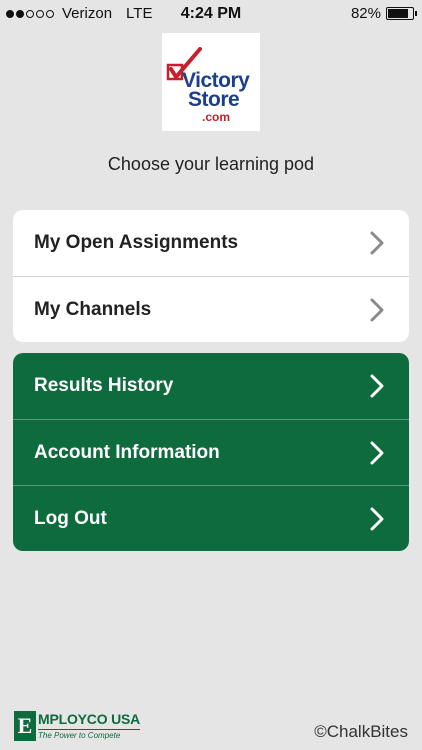  Describe the element at coordinates (398, 13) in the screenshot. I see `battery-fill` at that location.